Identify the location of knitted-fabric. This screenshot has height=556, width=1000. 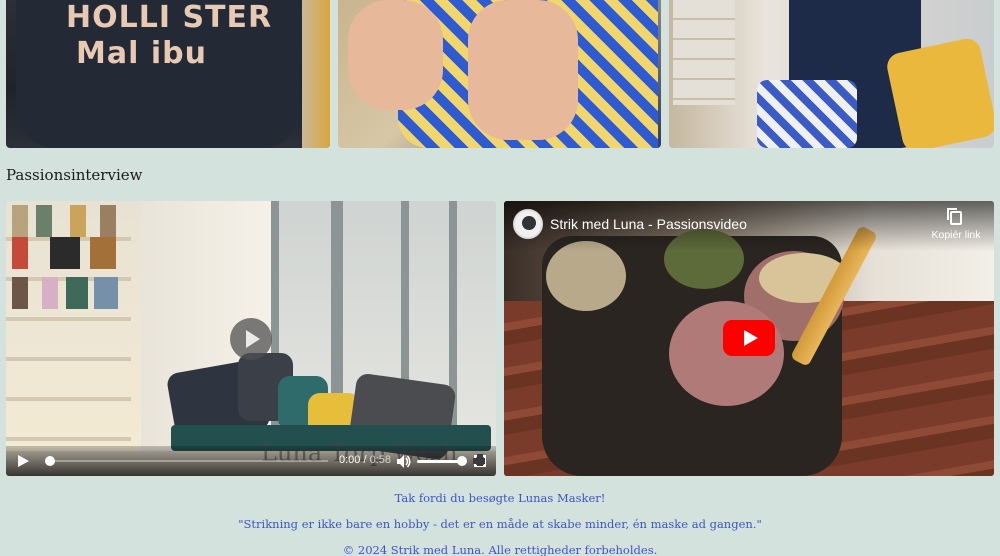
(807, 114).